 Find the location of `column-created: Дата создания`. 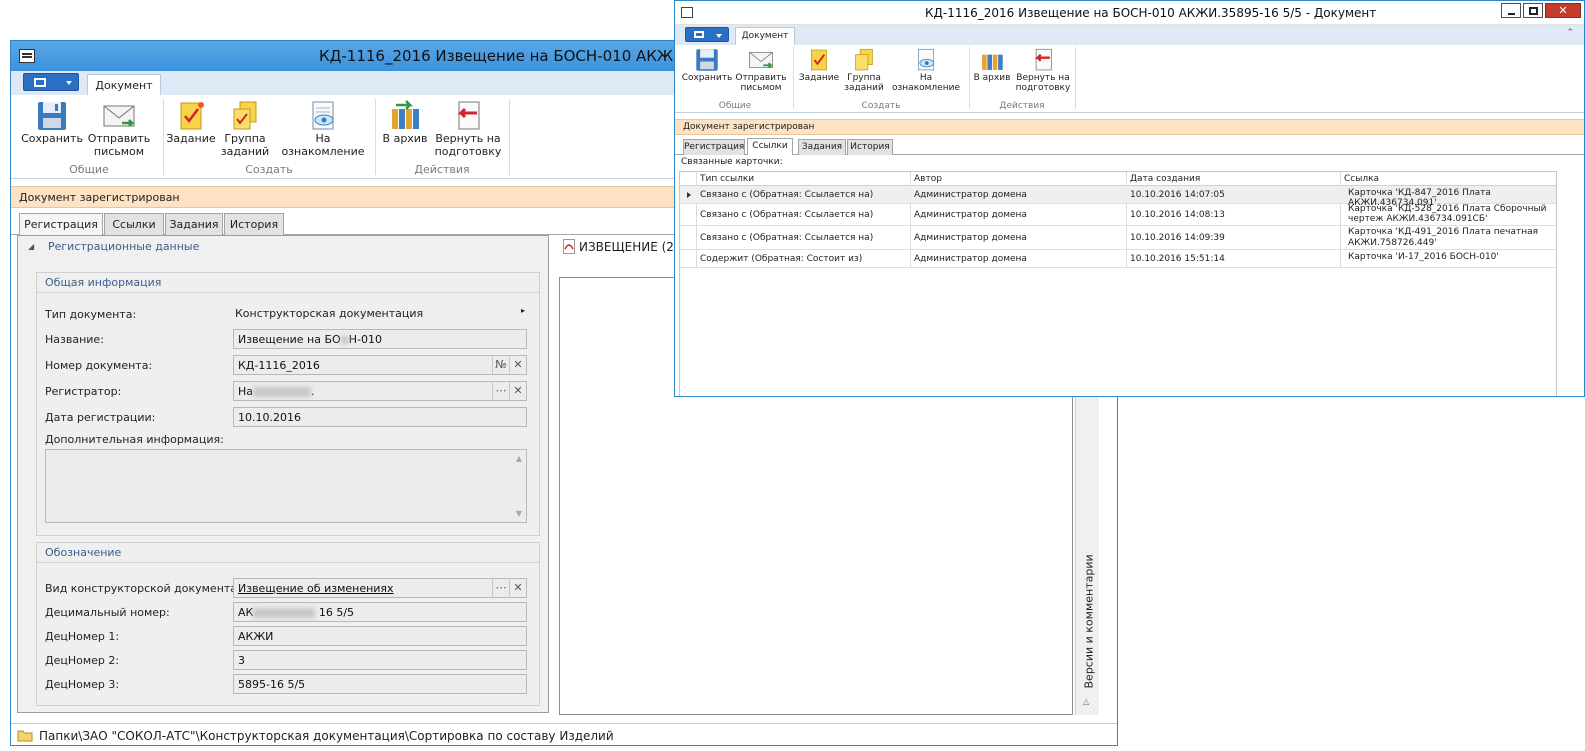

column-created: Дата создания is located at coordinates (1165, 179).